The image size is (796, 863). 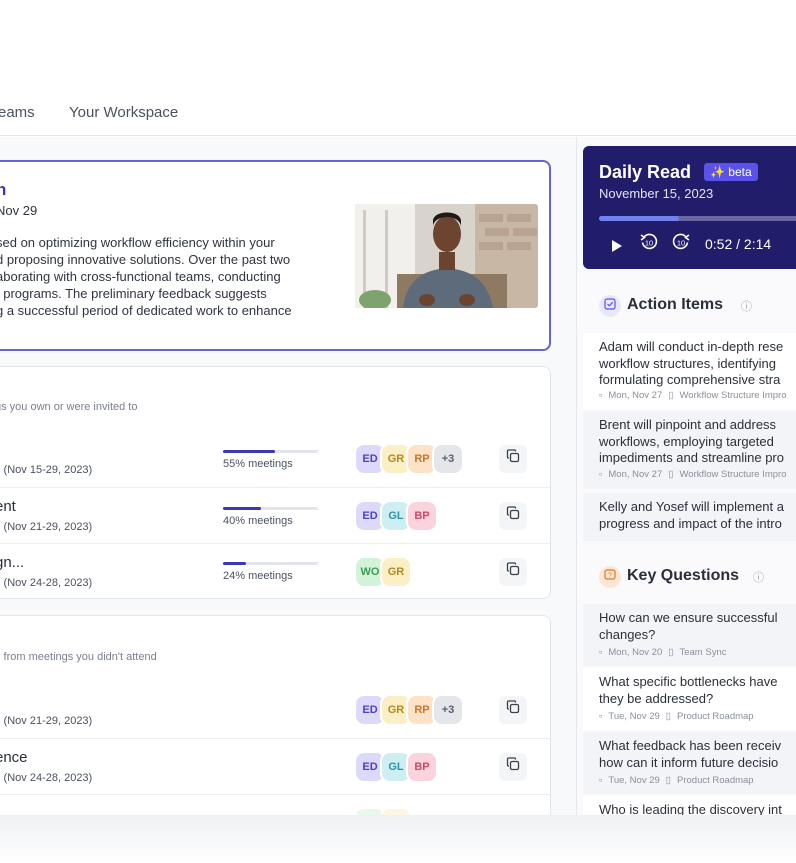 I want to click on action-item-meta: ▫ Mon, Nov 27 ▯ Workflow Structure Impro, so click(x=695, y=474).